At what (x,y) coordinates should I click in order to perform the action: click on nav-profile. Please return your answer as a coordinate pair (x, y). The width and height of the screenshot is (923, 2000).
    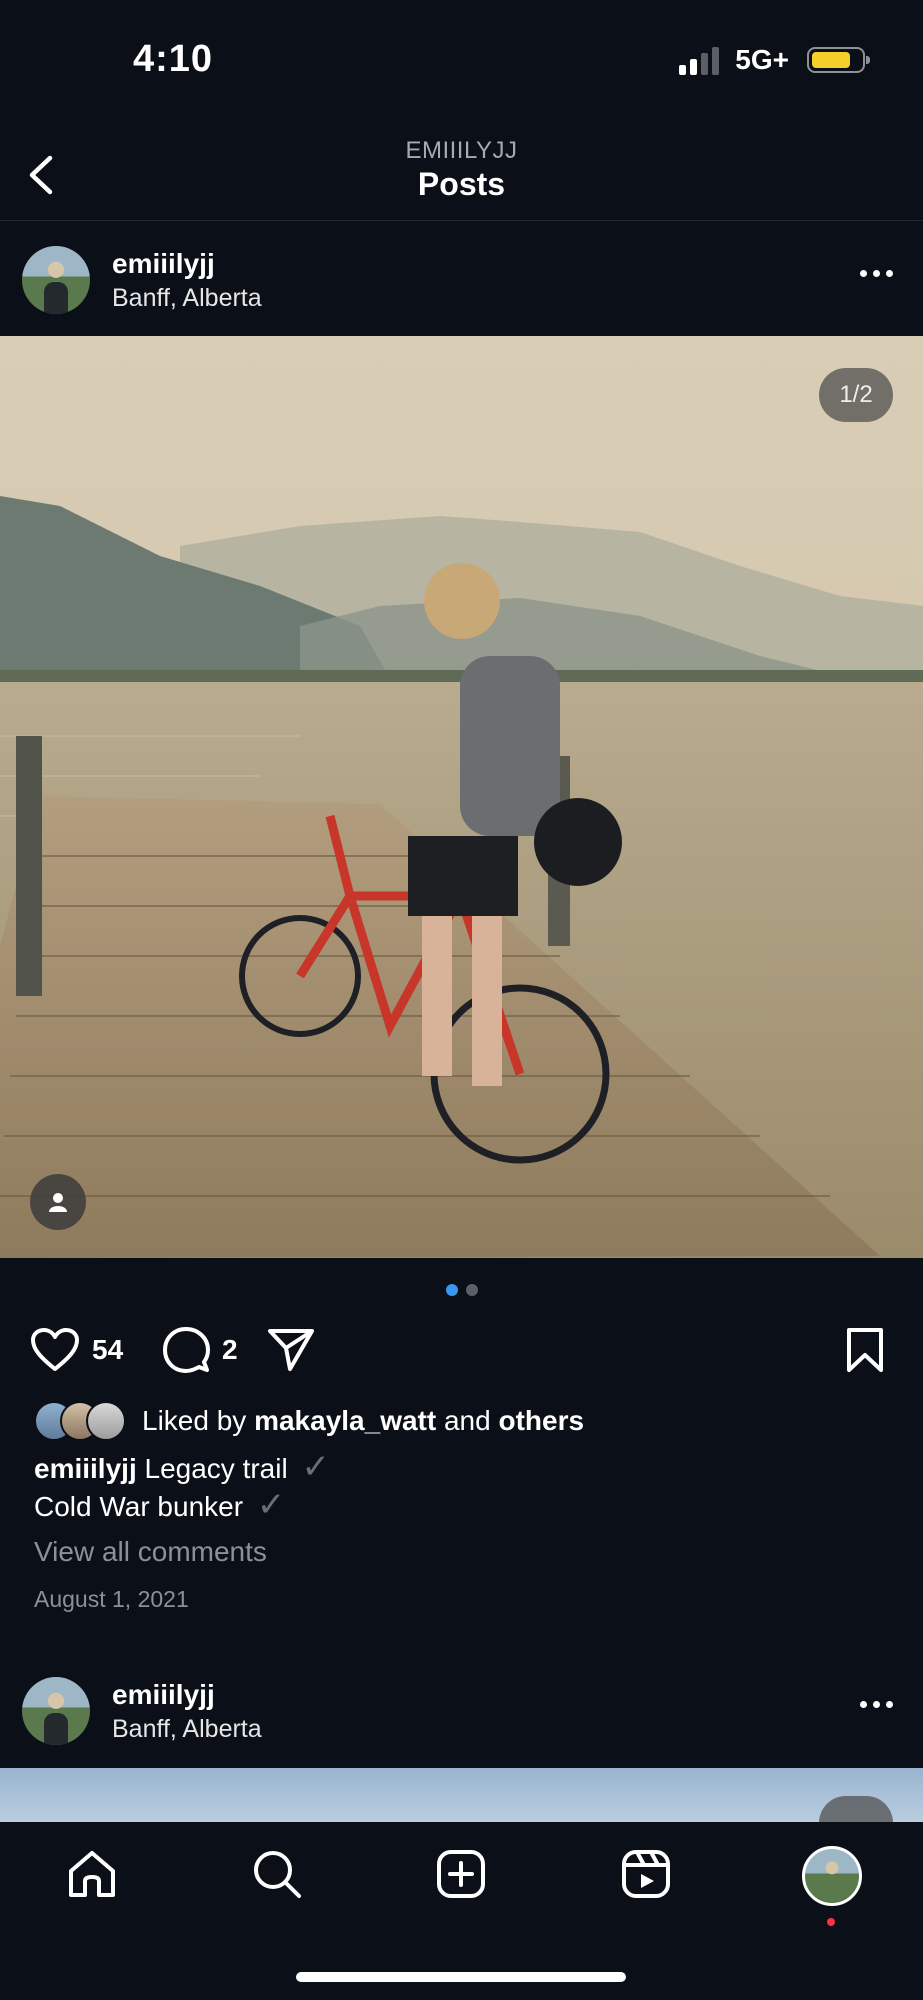
    Looking at the image, I should click on (832, 1876).